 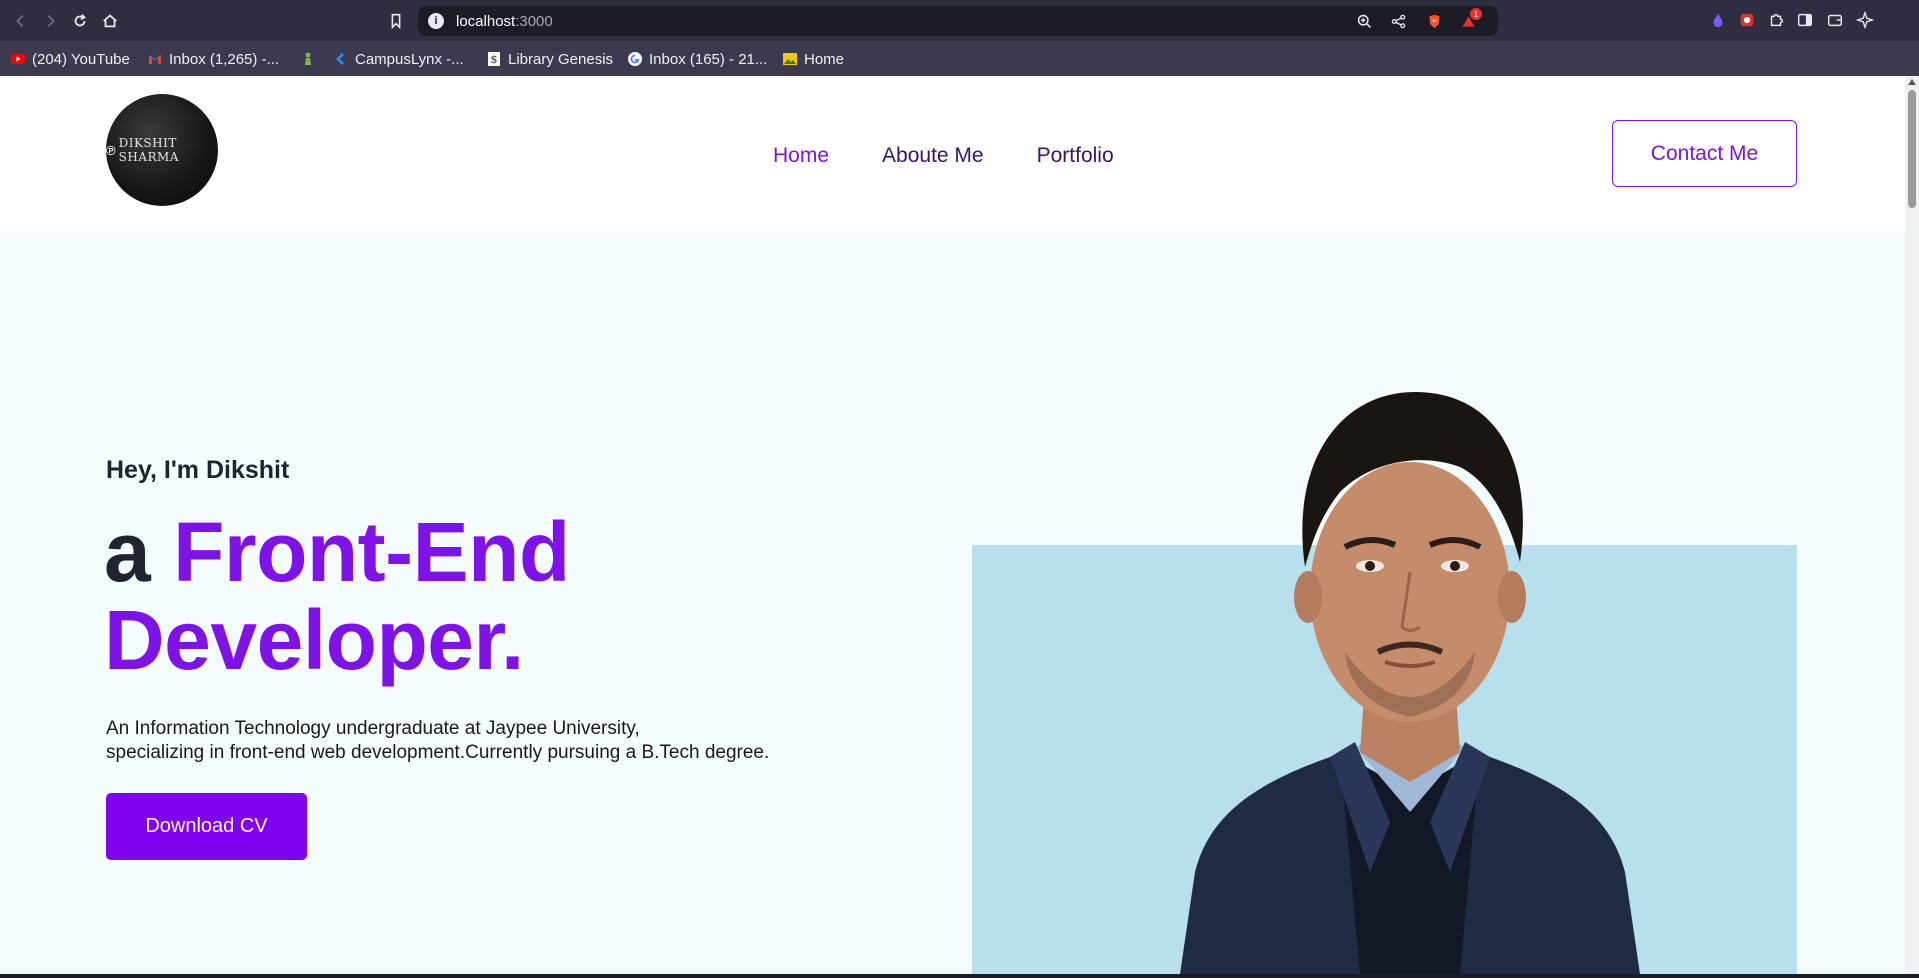 I want to click on url-text: localhost:3000, so click(x=504, y=21).